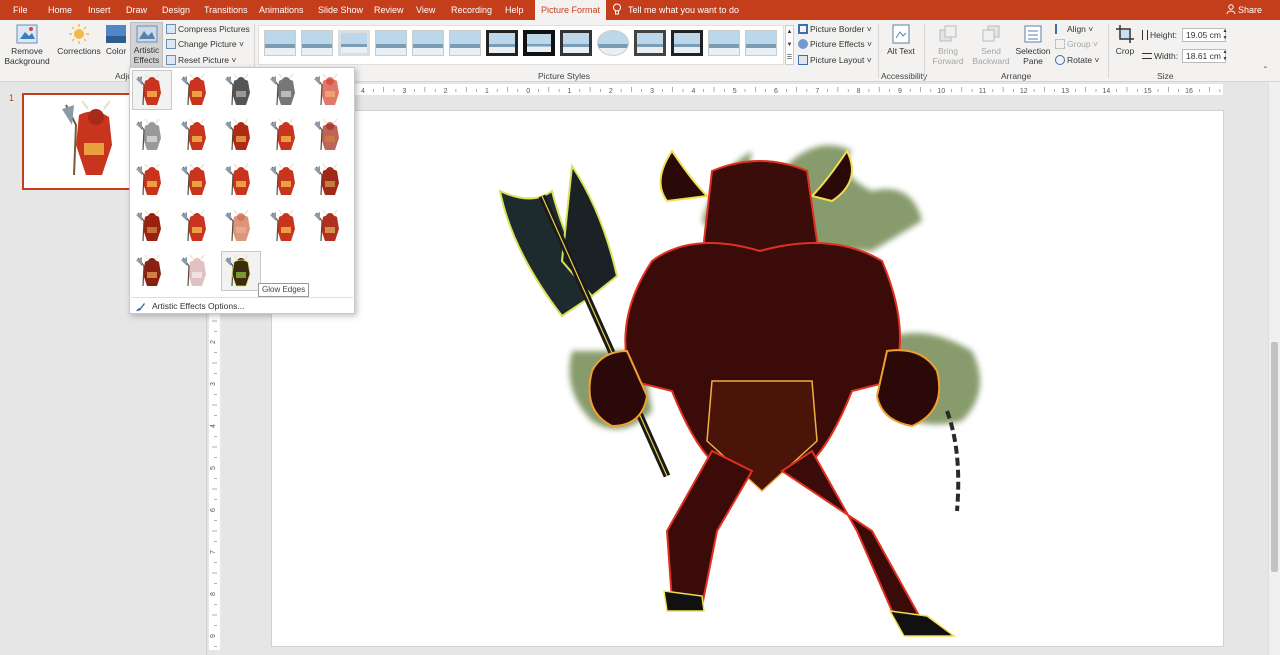  Describe the element at coordinates (948, 45) in the screenshot. I see `bring-forward-button: Bring Forward` at that location.